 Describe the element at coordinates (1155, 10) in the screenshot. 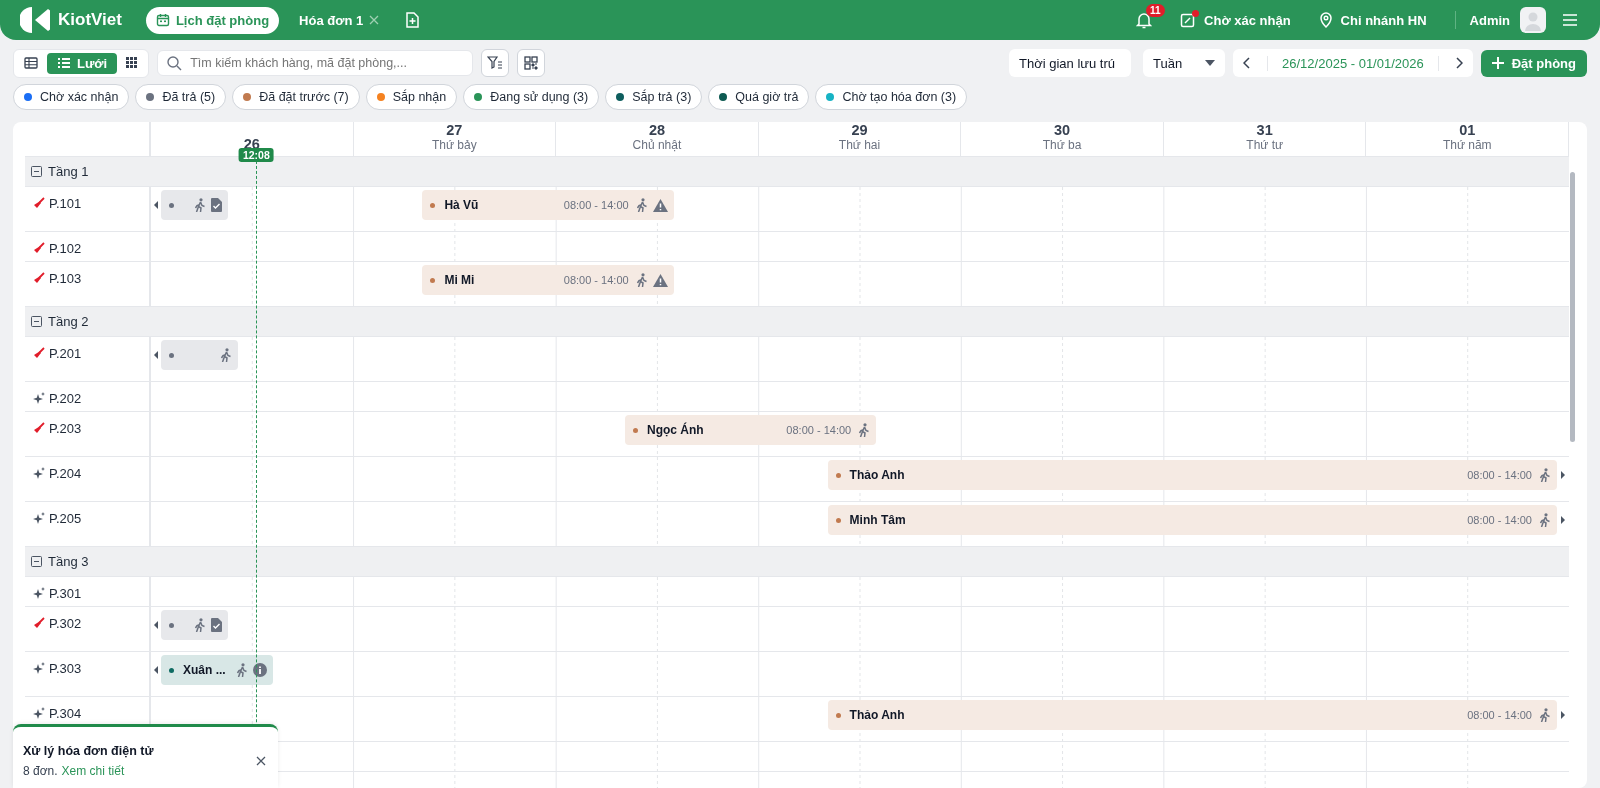

I see `notification-count: 11` at that location.